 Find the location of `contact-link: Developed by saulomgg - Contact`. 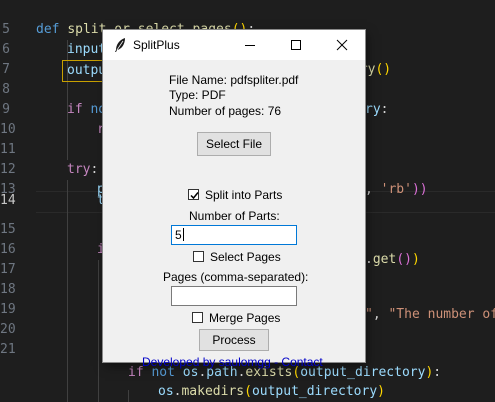

contact-link: Developed by saulomgg - Contact is located at coordinates (232, 362).